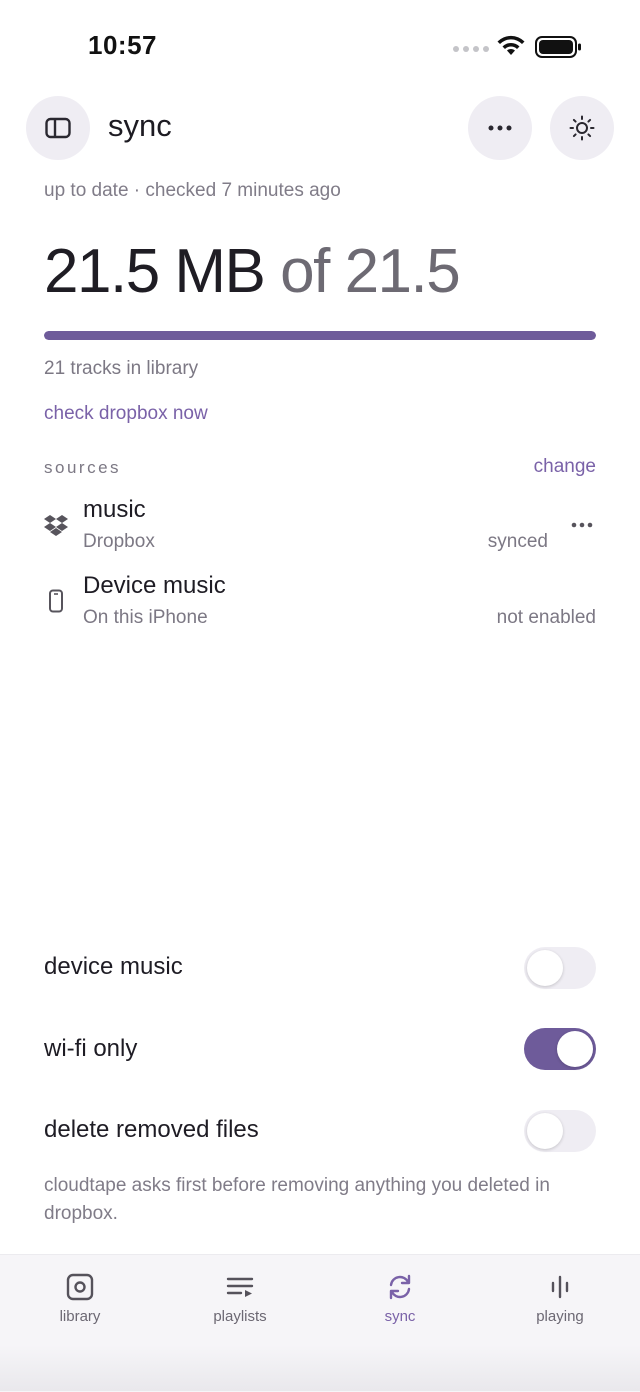 The image size is (640, 1392). I want to click on tab-label: library, so click(80, 1316).